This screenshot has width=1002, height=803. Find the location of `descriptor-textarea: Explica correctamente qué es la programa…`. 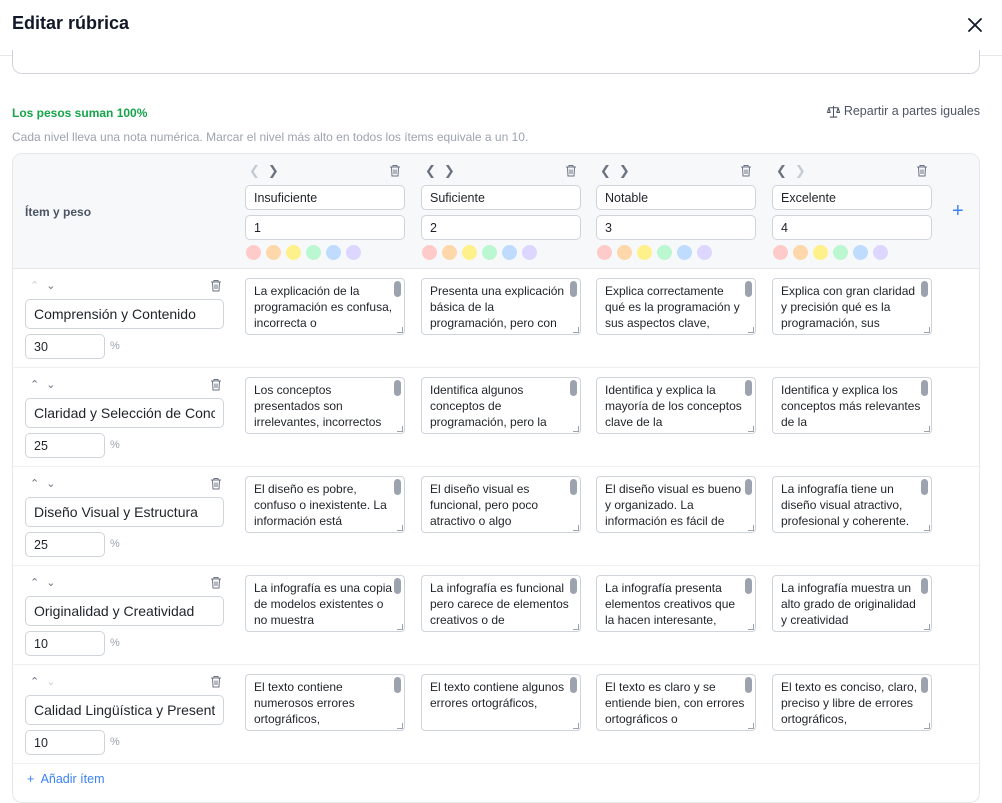

descriptor-textarea: Explica correctamente qué es la programa… is located at coordinates (676, 306).